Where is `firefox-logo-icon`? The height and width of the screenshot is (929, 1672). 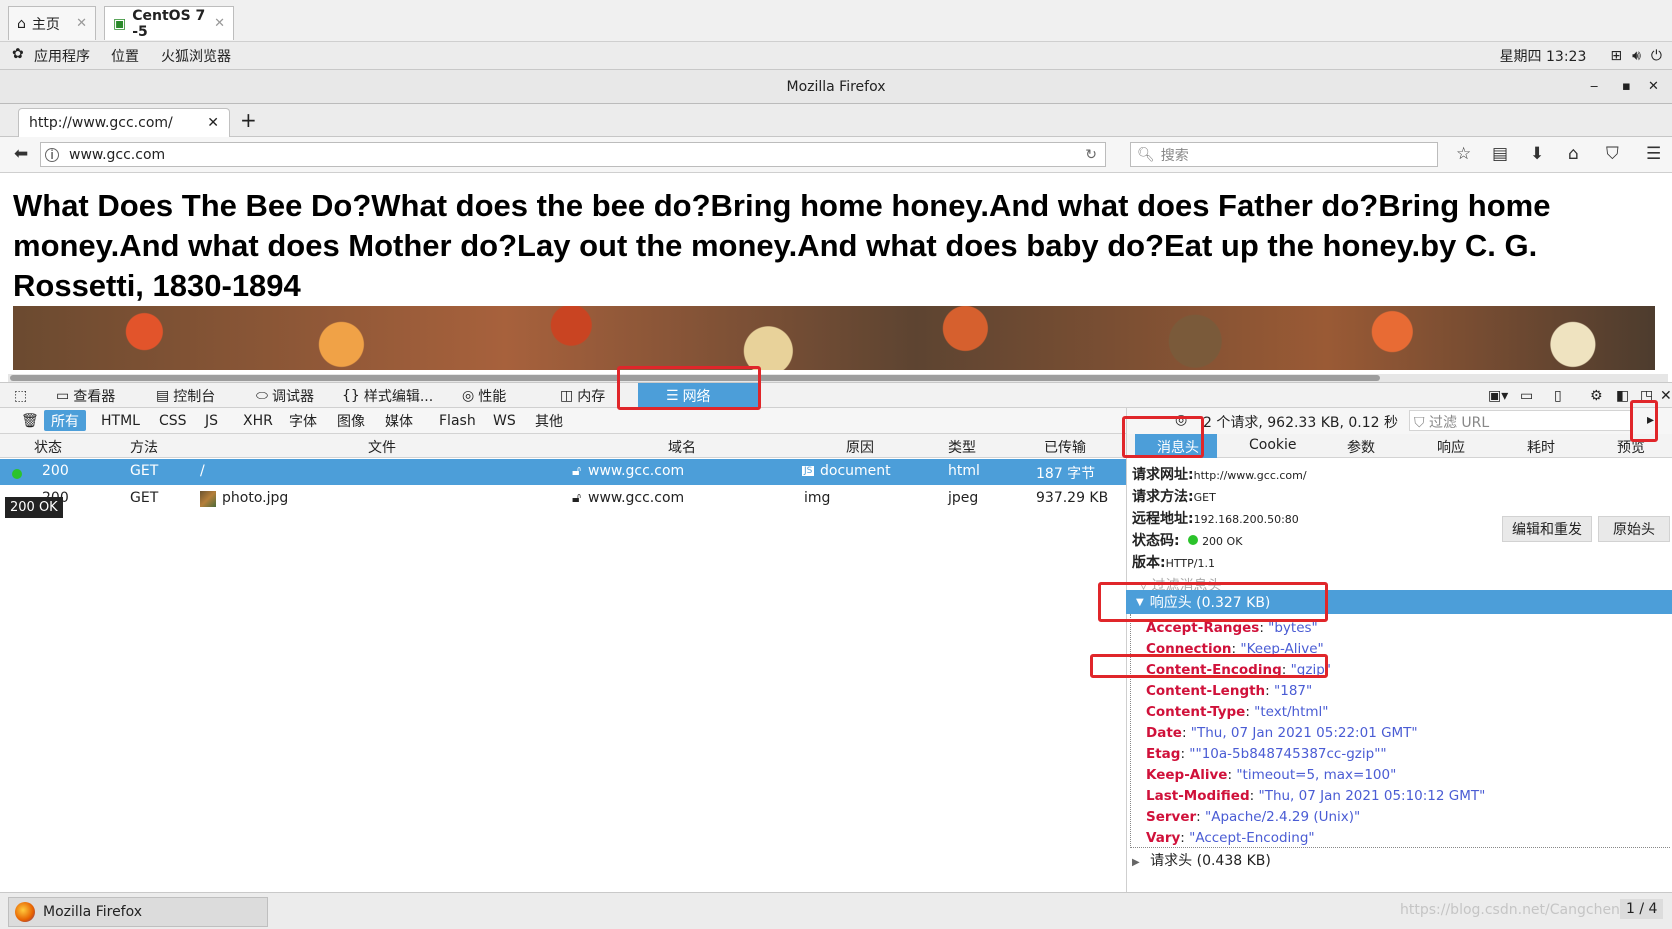
firefox-logo-icon is located at coordinates (25, 912).